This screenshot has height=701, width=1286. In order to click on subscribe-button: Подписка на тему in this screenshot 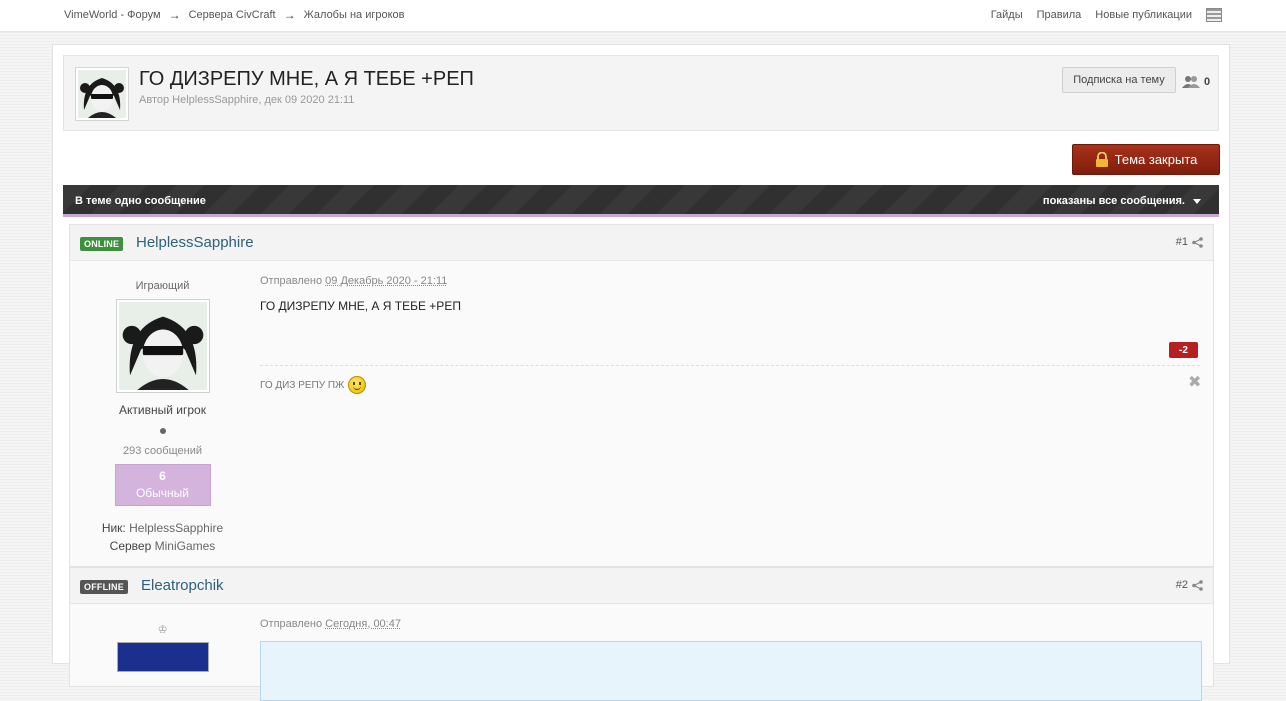, I will do `click(1119, 80)`.